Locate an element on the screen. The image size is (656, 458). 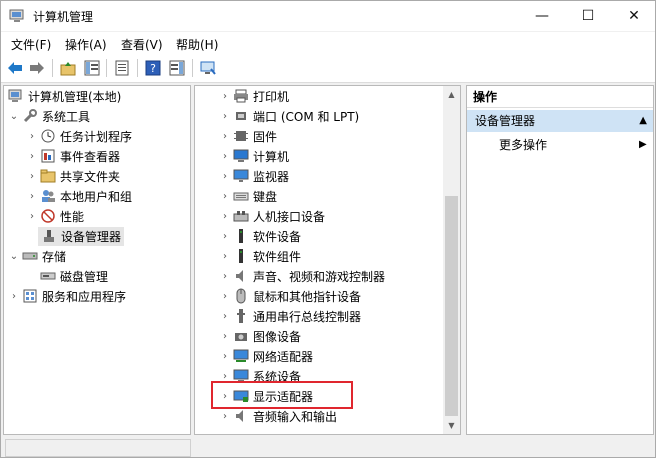
hid-icon is located at coordinates (241, 216).